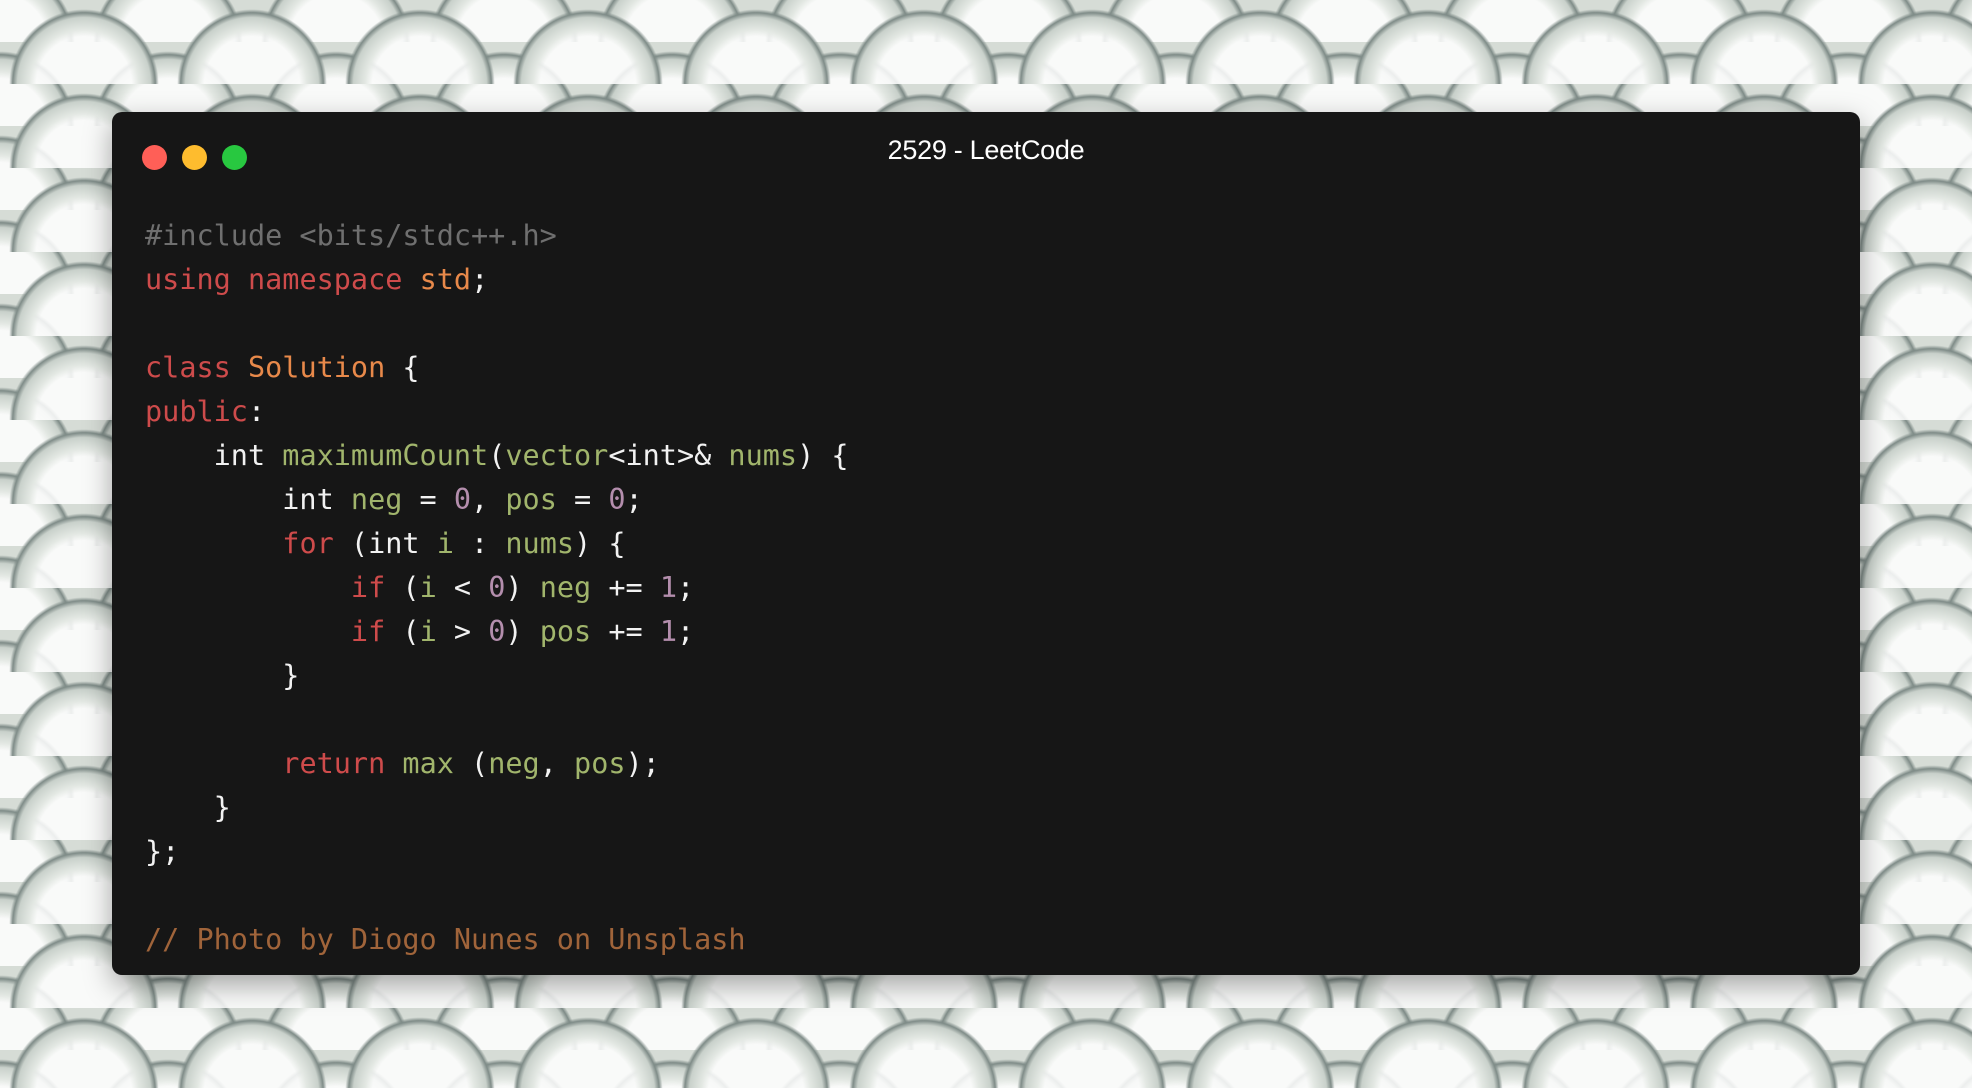 This screenshot has width=1972, height=1088. I want to click on code-line: int maximumCount(vector<int>& nums) {, so click(497, 456).